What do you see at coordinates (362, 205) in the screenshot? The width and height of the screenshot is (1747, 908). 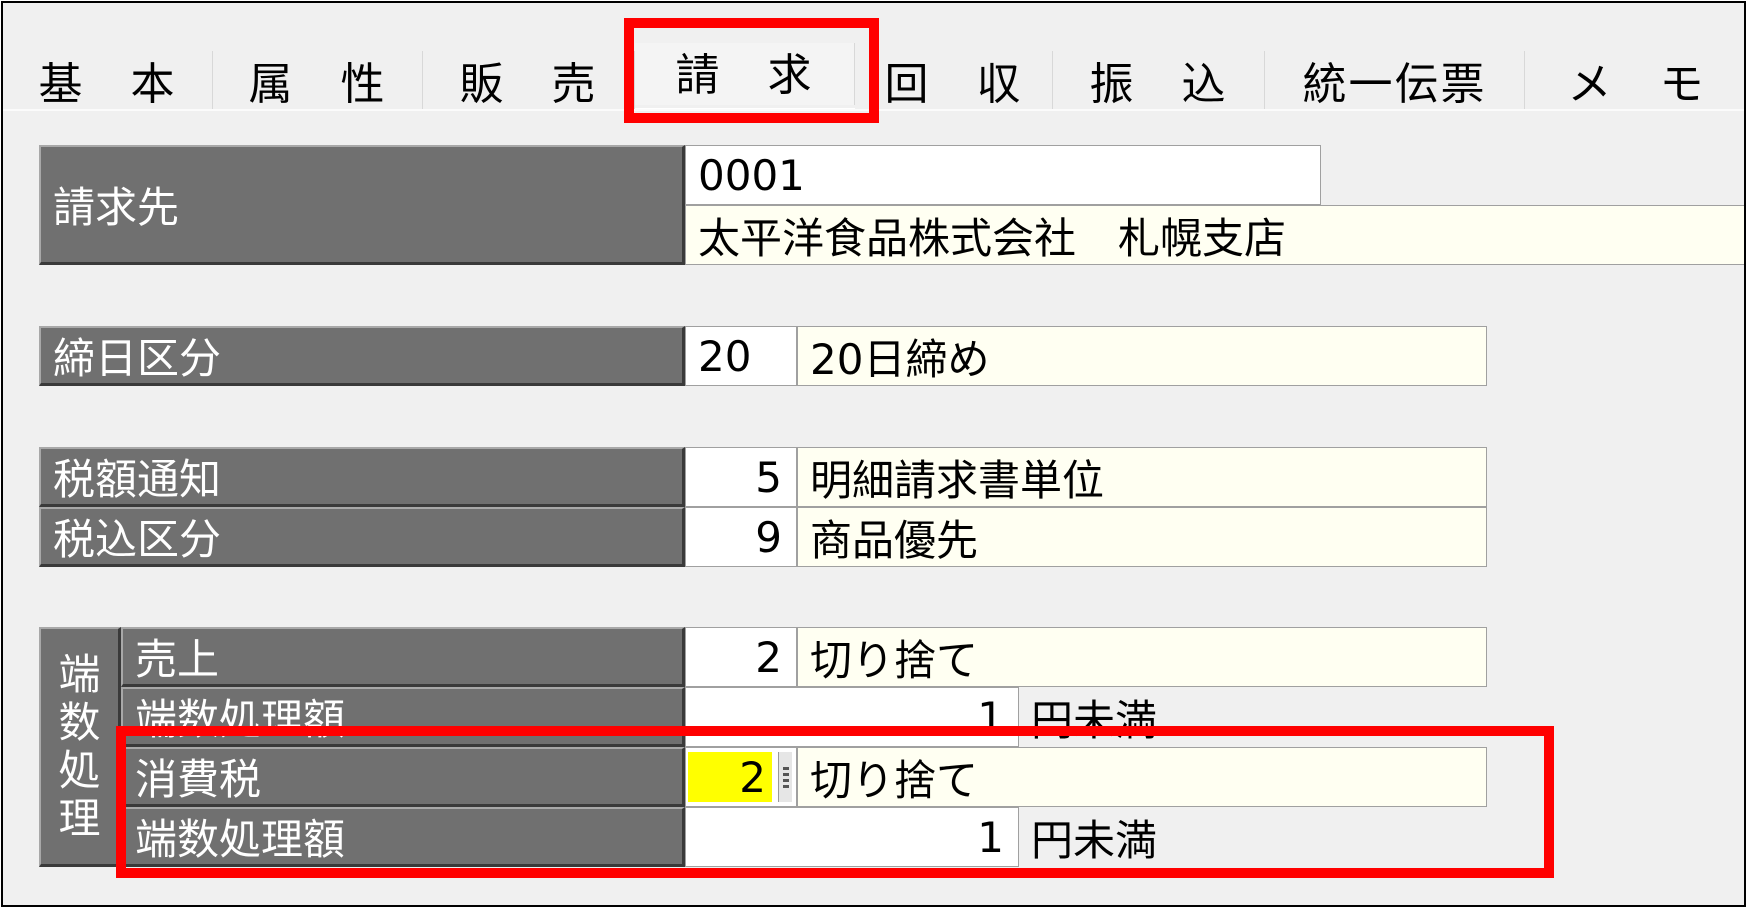 I see `billing-to-label: 請求先` at bounding box center [362, 205].